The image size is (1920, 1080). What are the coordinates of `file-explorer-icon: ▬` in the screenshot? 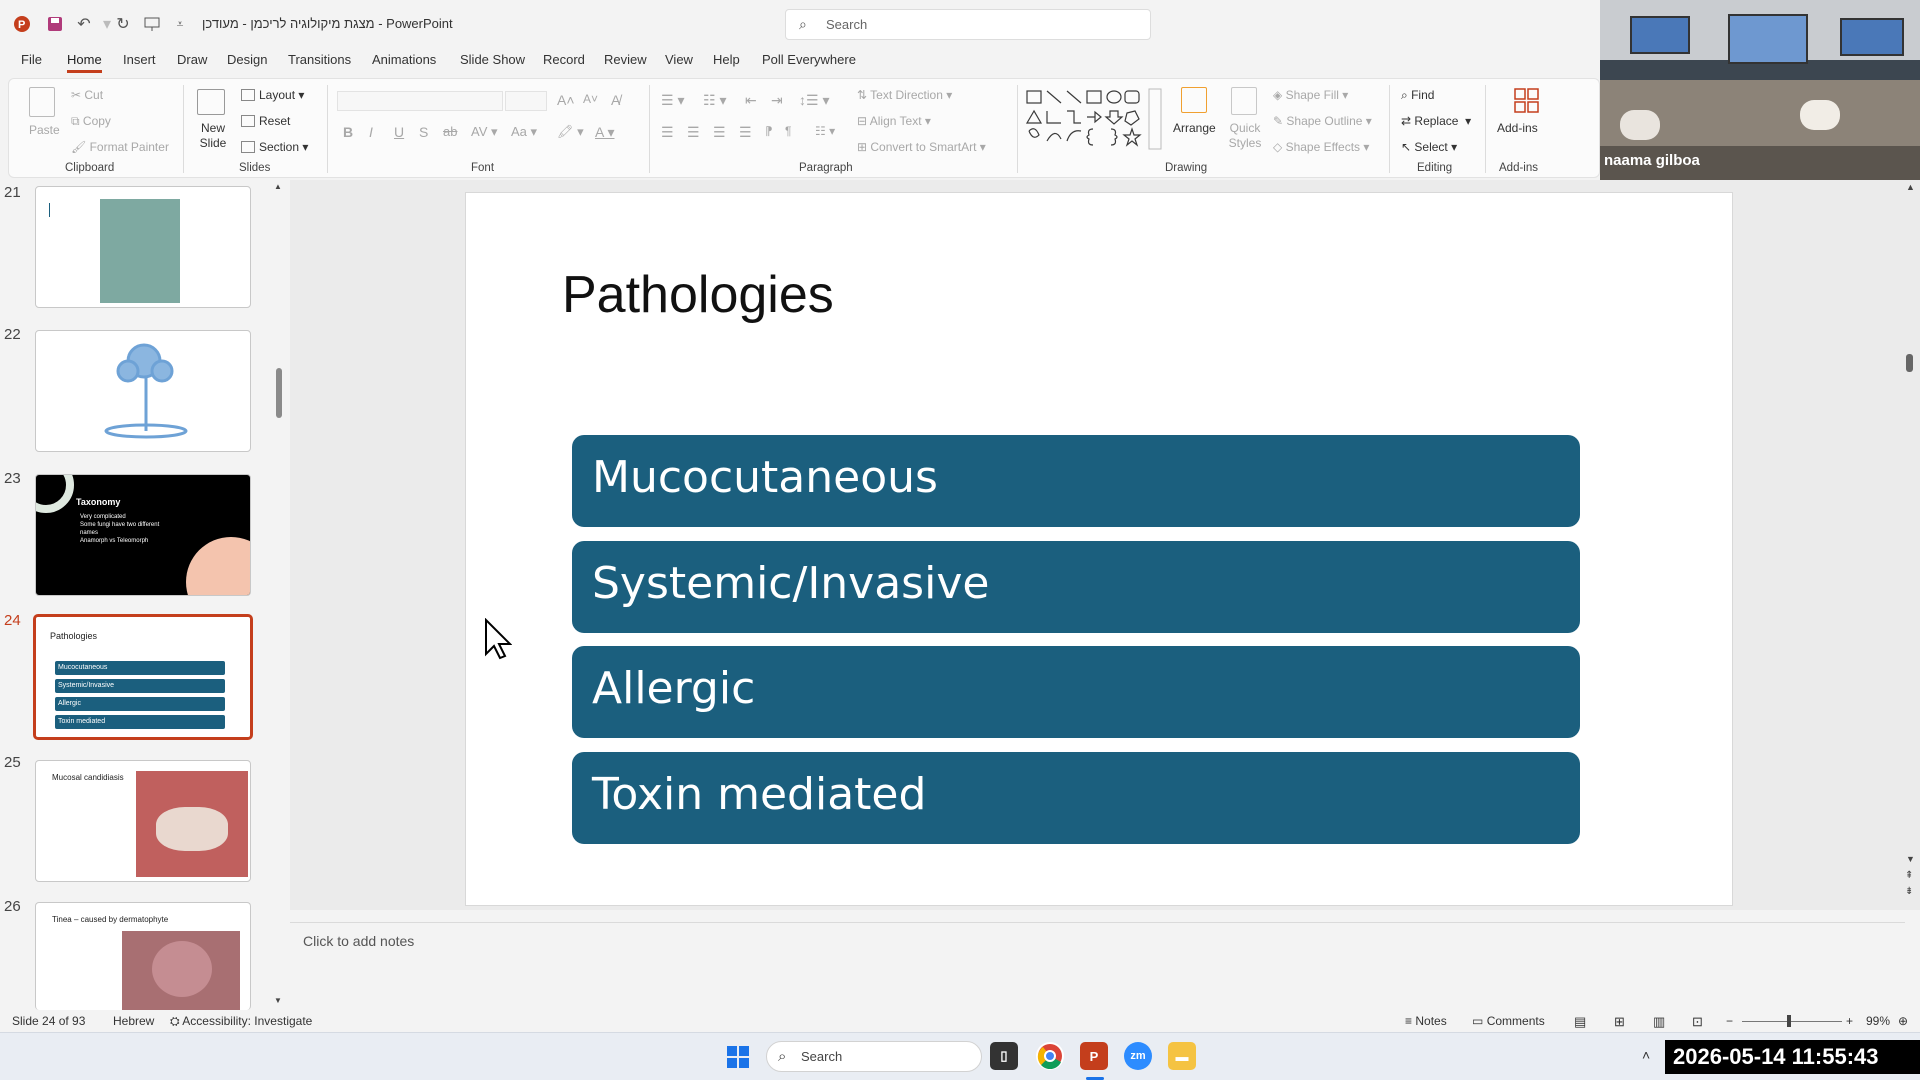 It's located at (1182, 1056).